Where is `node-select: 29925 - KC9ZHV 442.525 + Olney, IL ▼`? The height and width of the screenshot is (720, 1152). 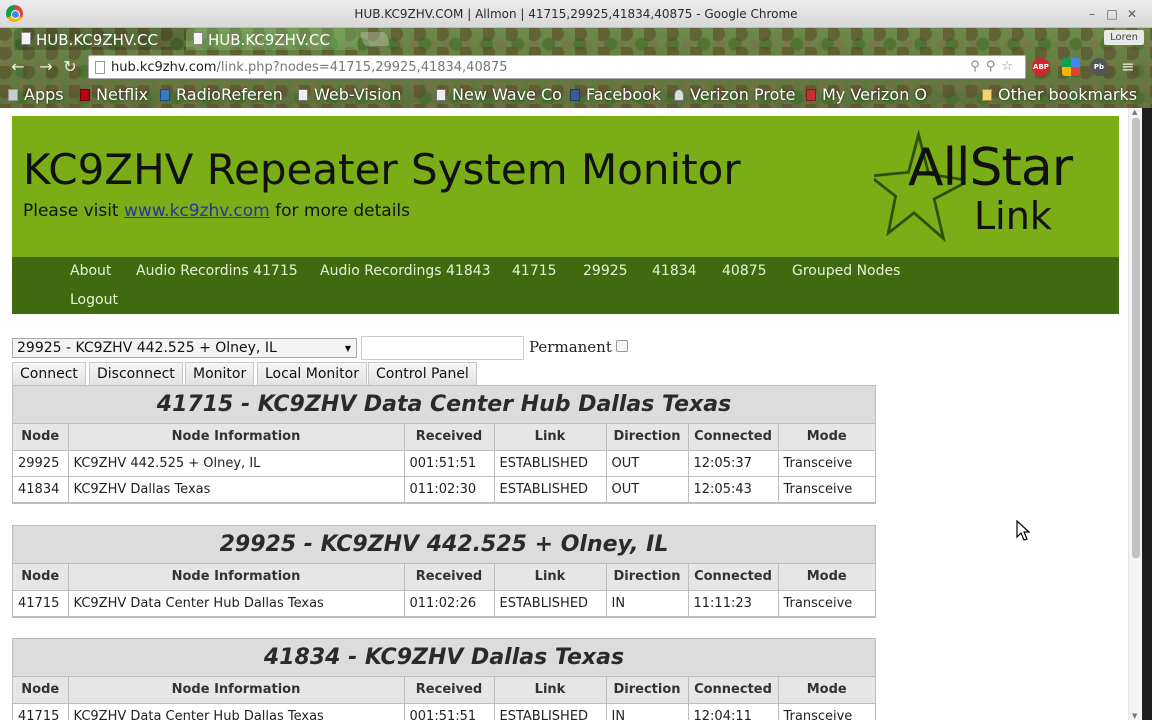
node-select: 29925 - KC9ZHV 442.525 + Olney, IL ▼ is located at coordinates (184, 348).